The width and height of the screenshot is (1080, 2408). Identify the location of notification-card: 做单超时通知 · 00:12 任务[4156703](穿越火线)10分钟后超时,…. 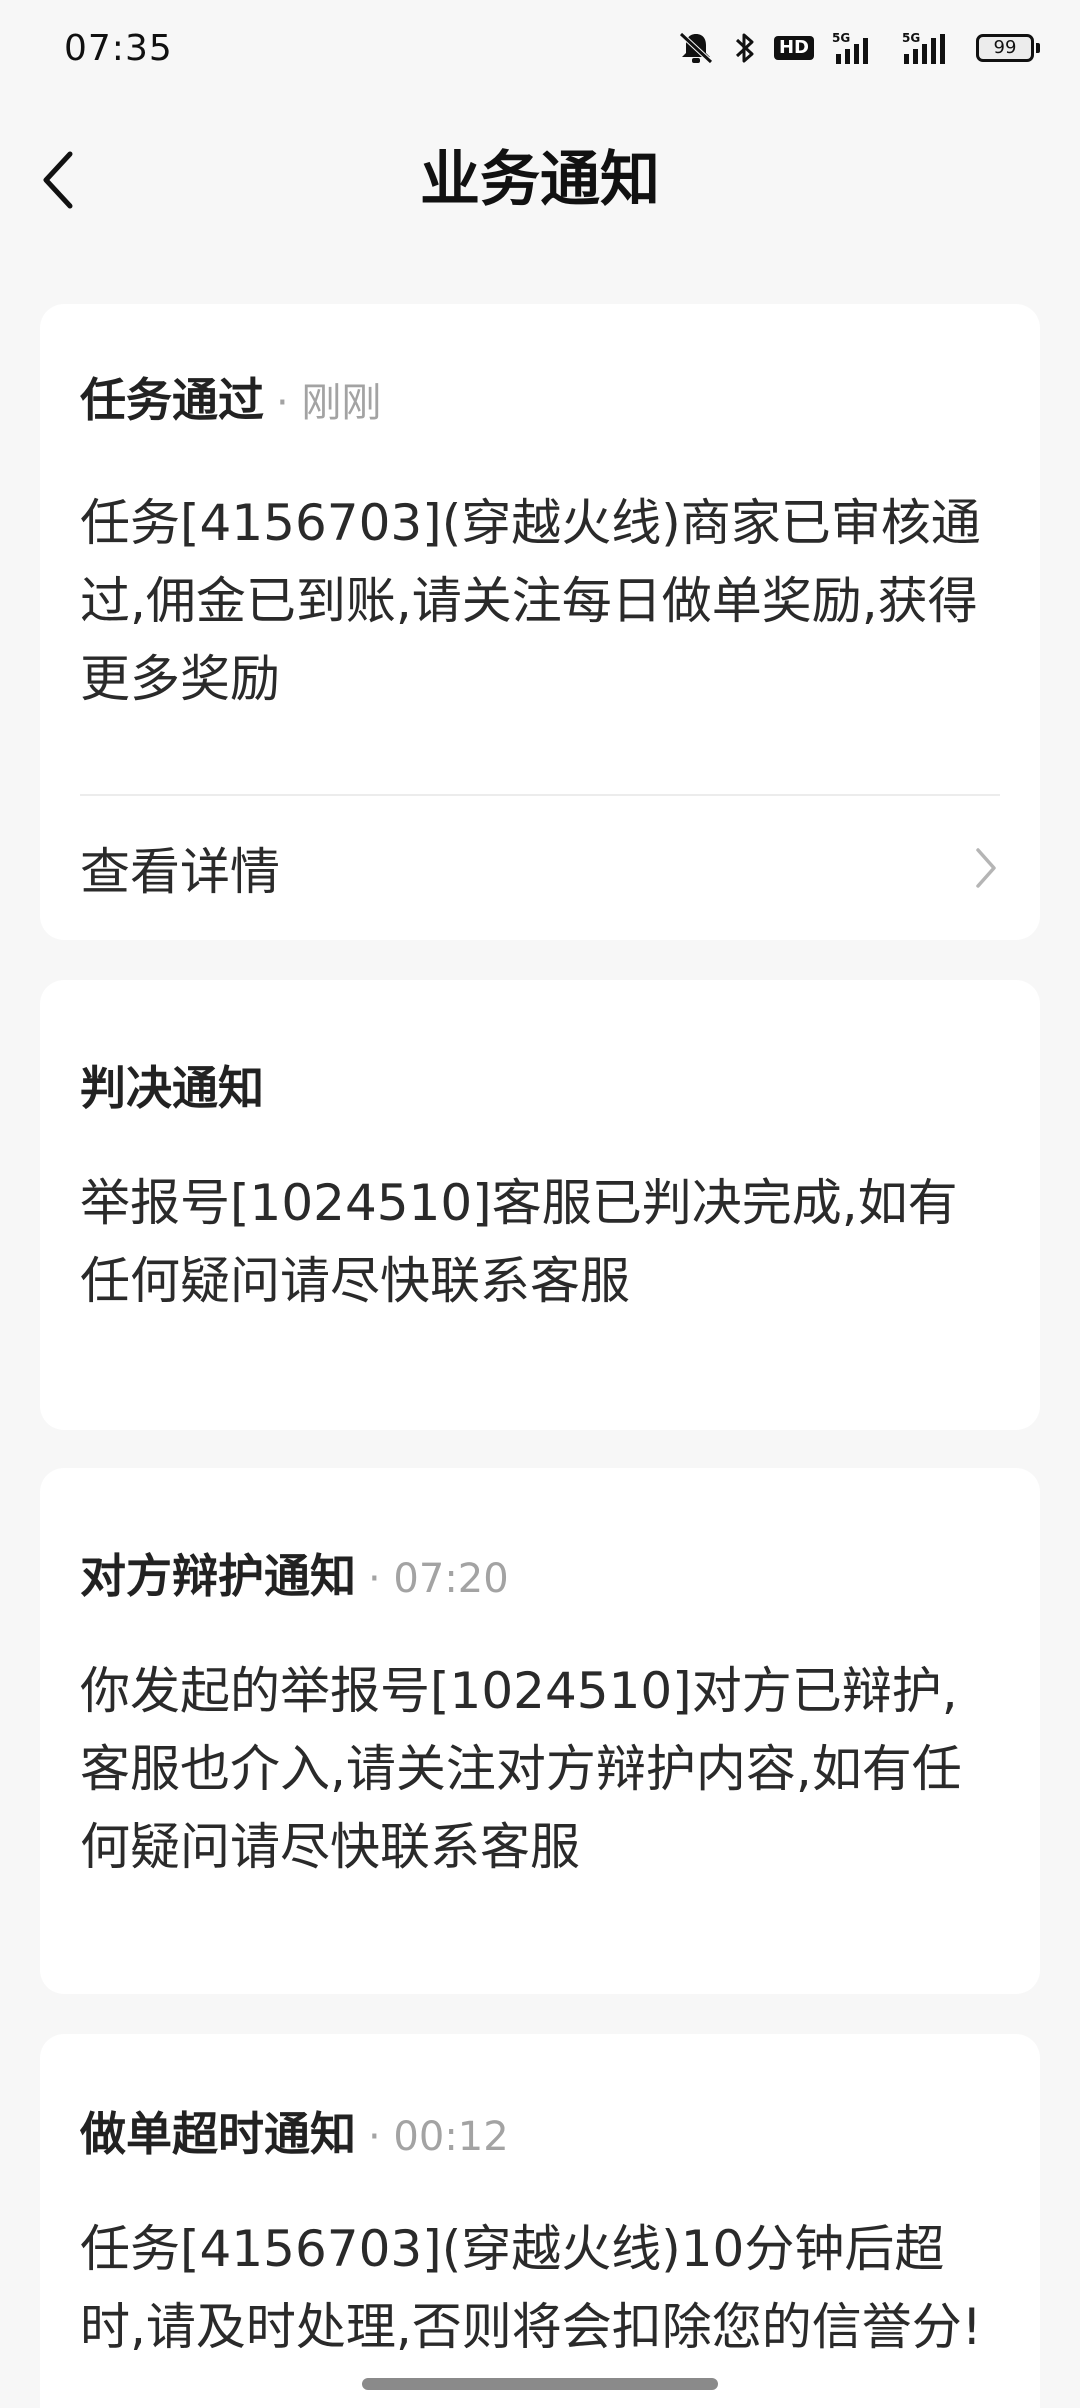
(540, 2221).